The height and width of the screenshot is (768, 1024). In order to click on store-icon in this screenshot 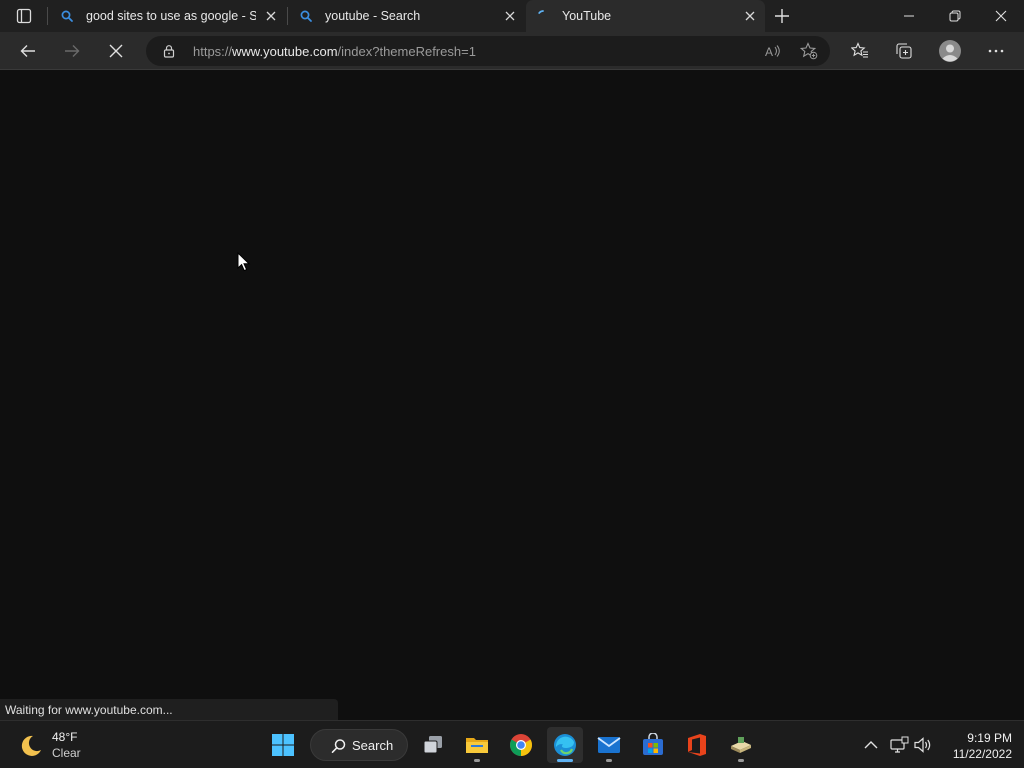, I will do `click(653, 744)`.